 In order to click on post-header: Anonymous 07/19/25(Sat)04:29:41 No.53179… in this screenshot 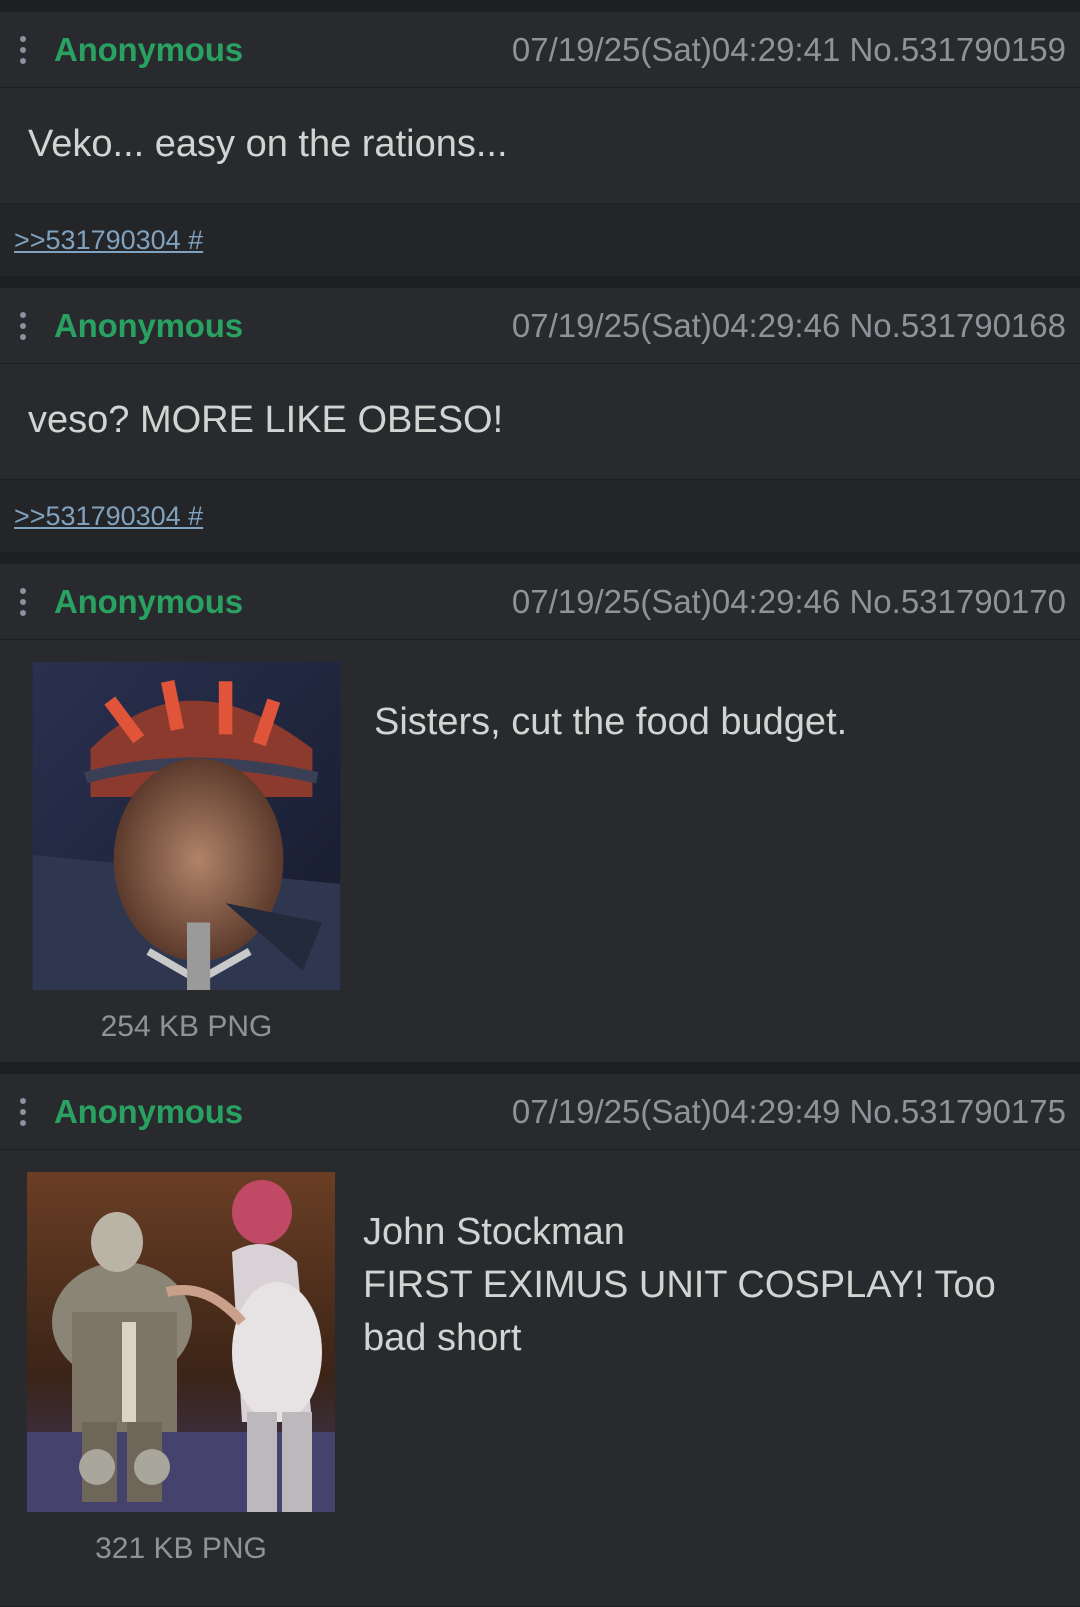, I will do `click(540, 50)`.